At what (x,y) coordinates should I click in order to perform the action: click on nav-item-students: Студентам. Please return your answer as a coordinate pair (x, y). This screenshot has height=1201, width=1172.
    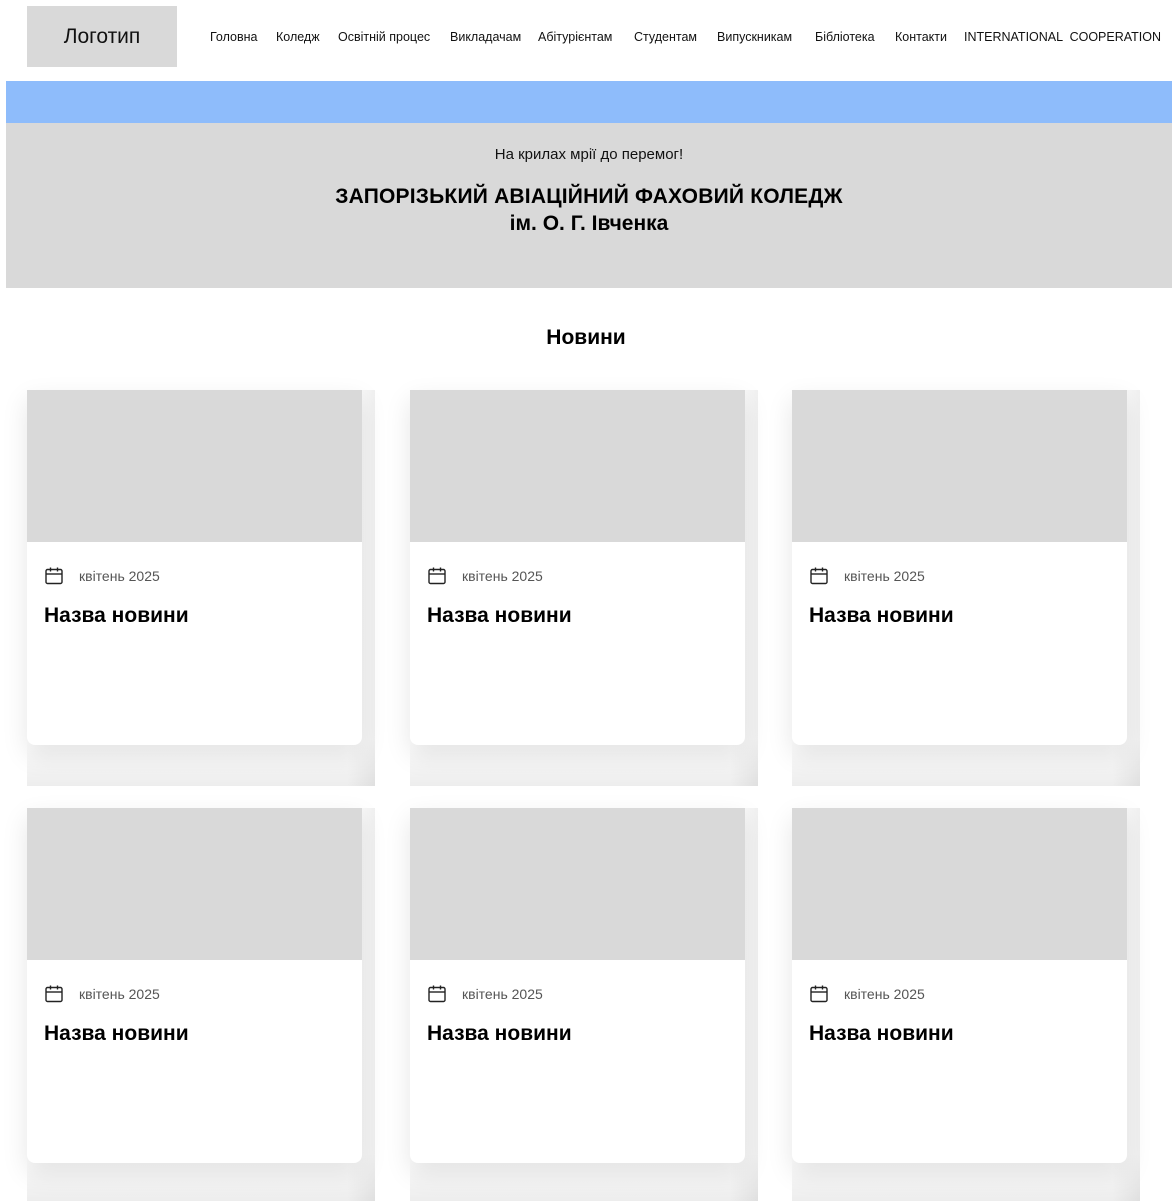
    Looking at the image, I should click on (665, 37).